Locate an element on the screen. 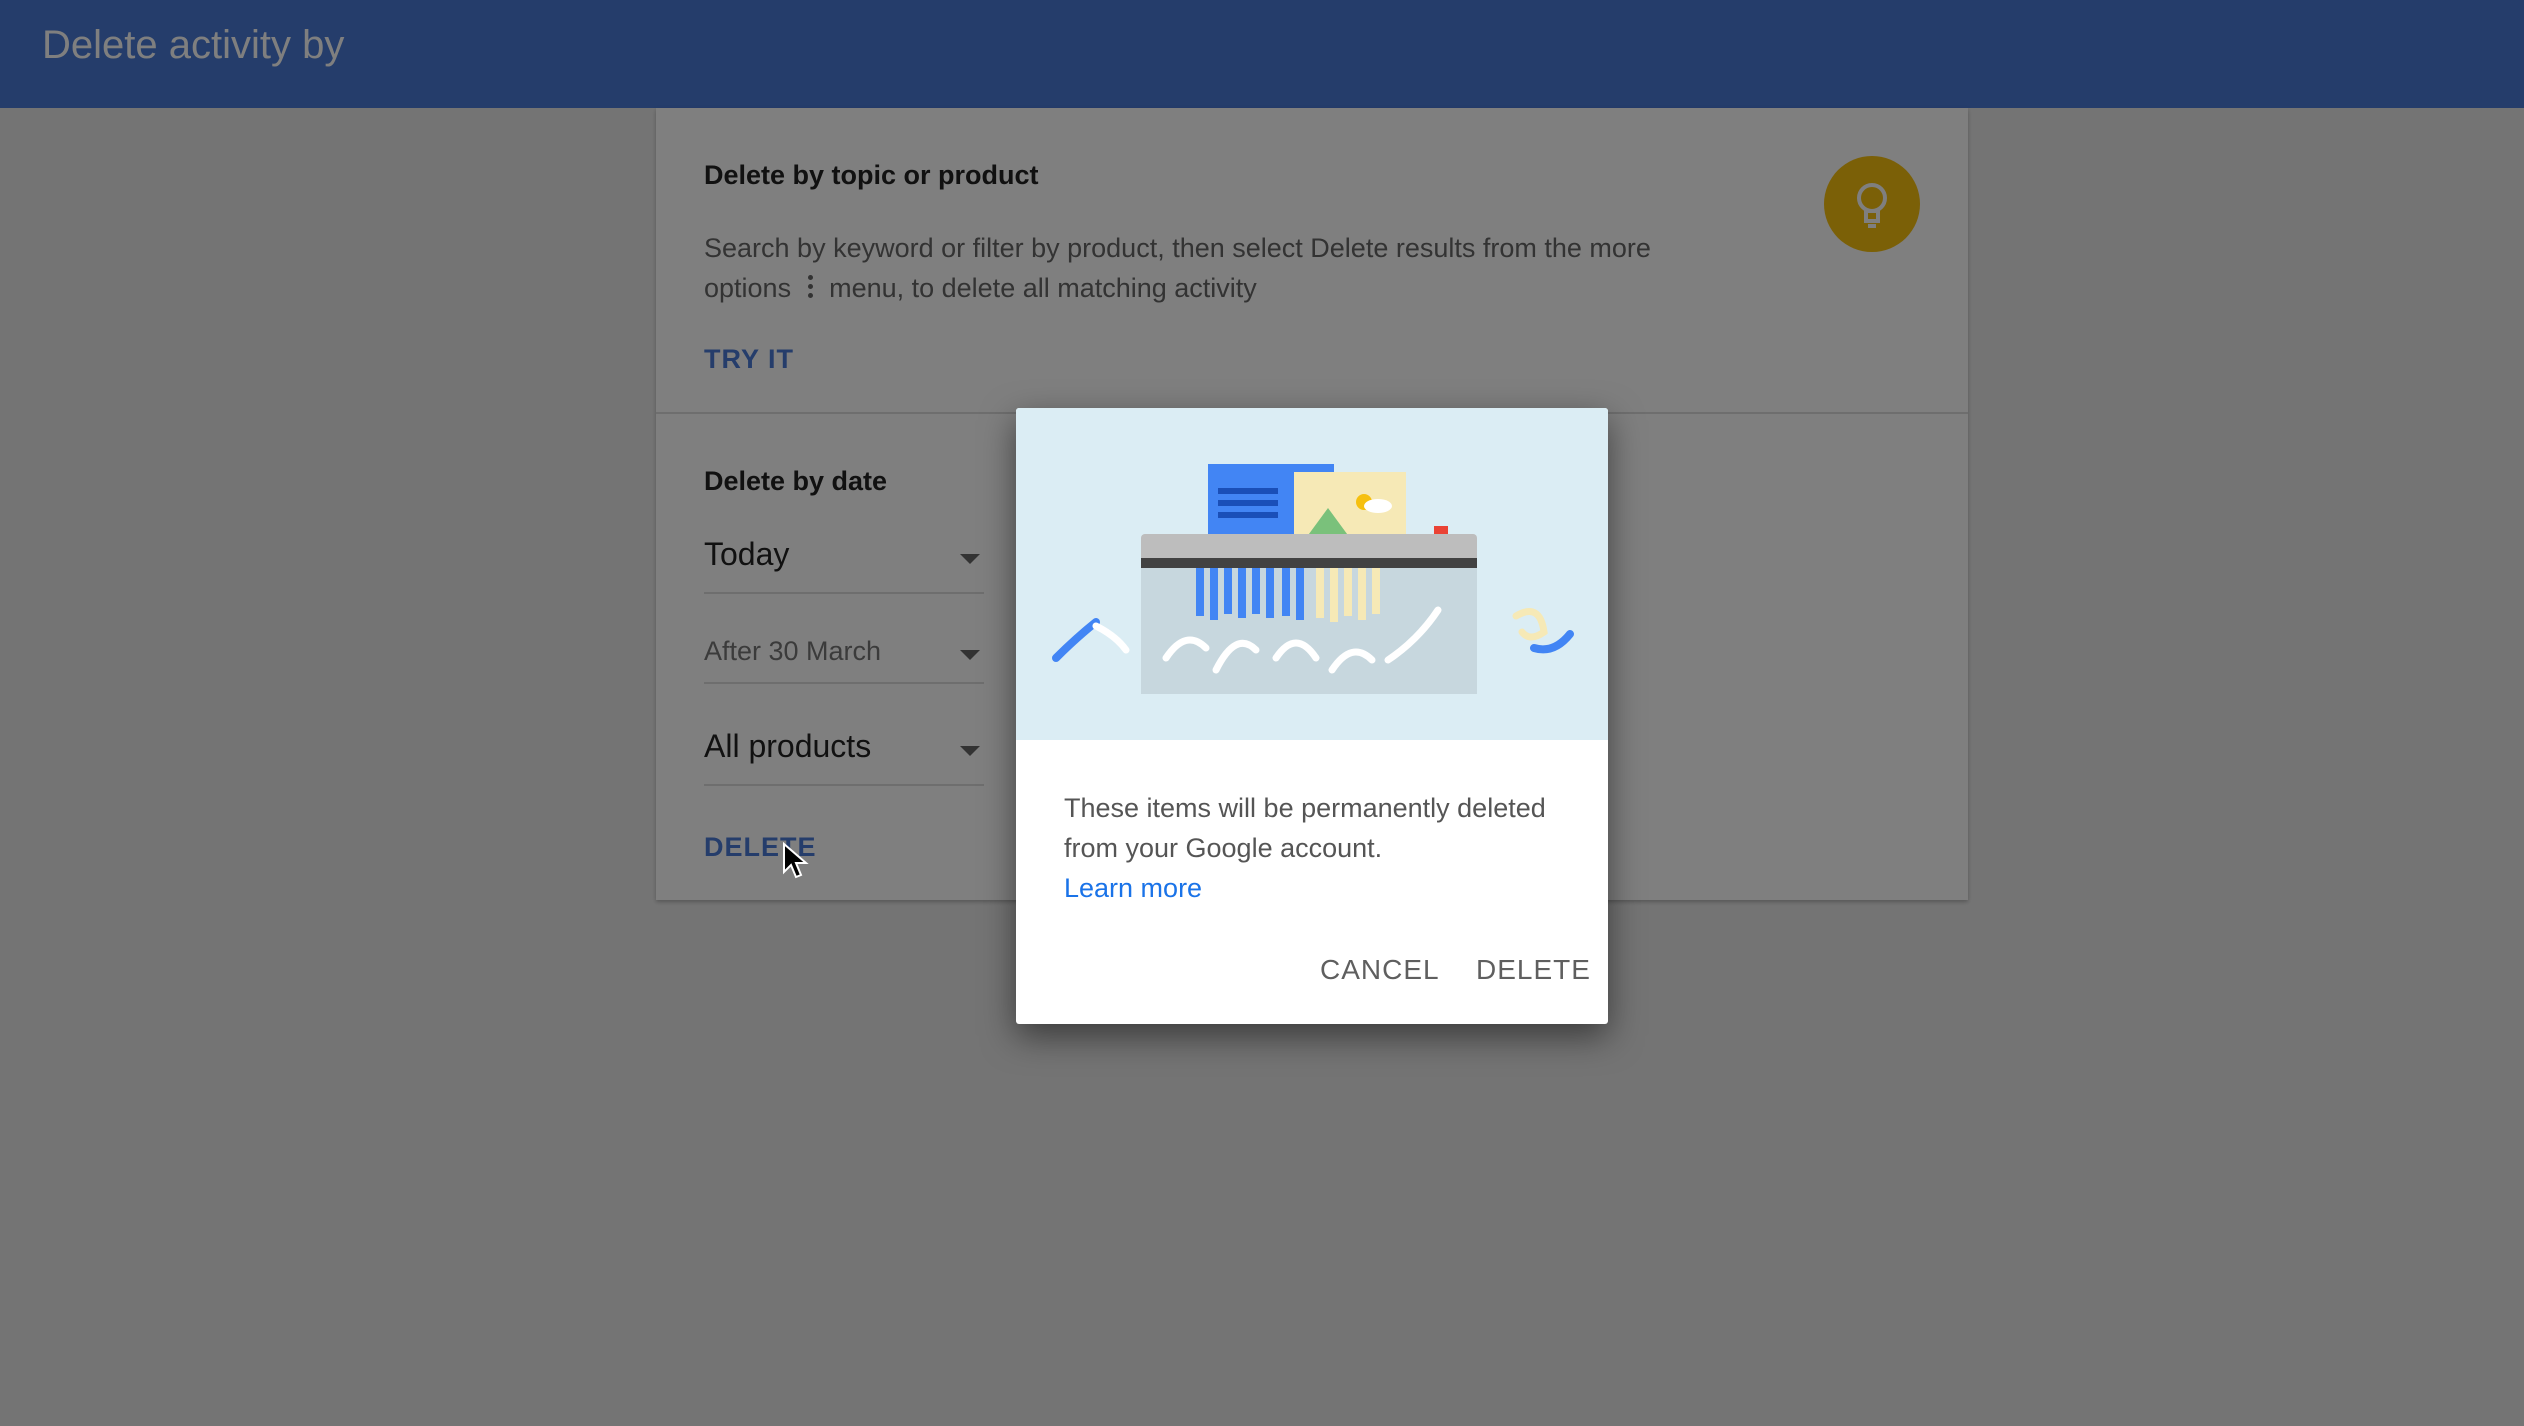  paper-shredder-illustration is located at coordinates (1312, 574).